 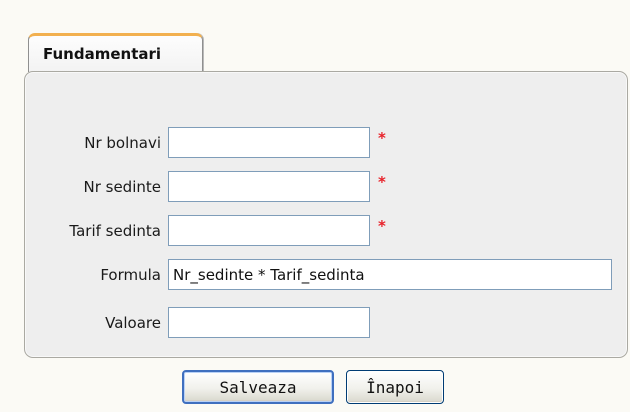 I want to click on formula-field, so click(x=390, y=274).